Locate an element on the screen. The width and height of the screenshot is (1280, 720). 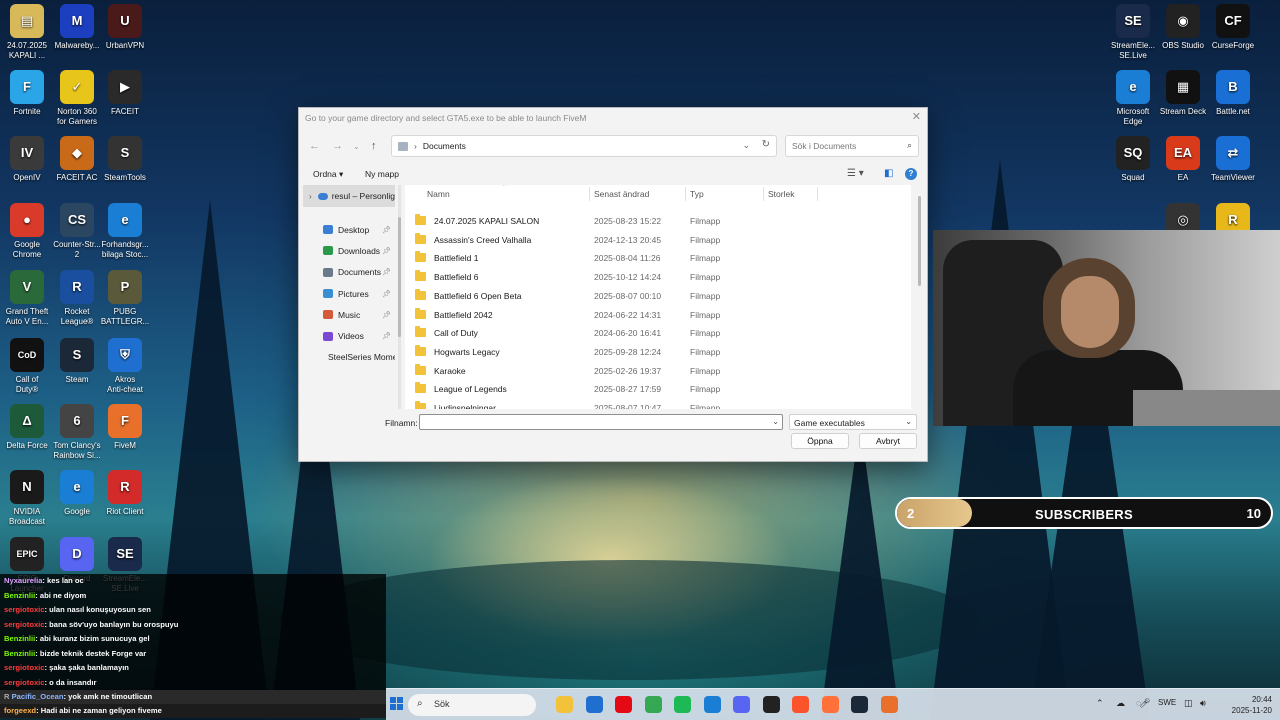
desktop-icon-label: for Gamers is located at coordinates (76, 121).